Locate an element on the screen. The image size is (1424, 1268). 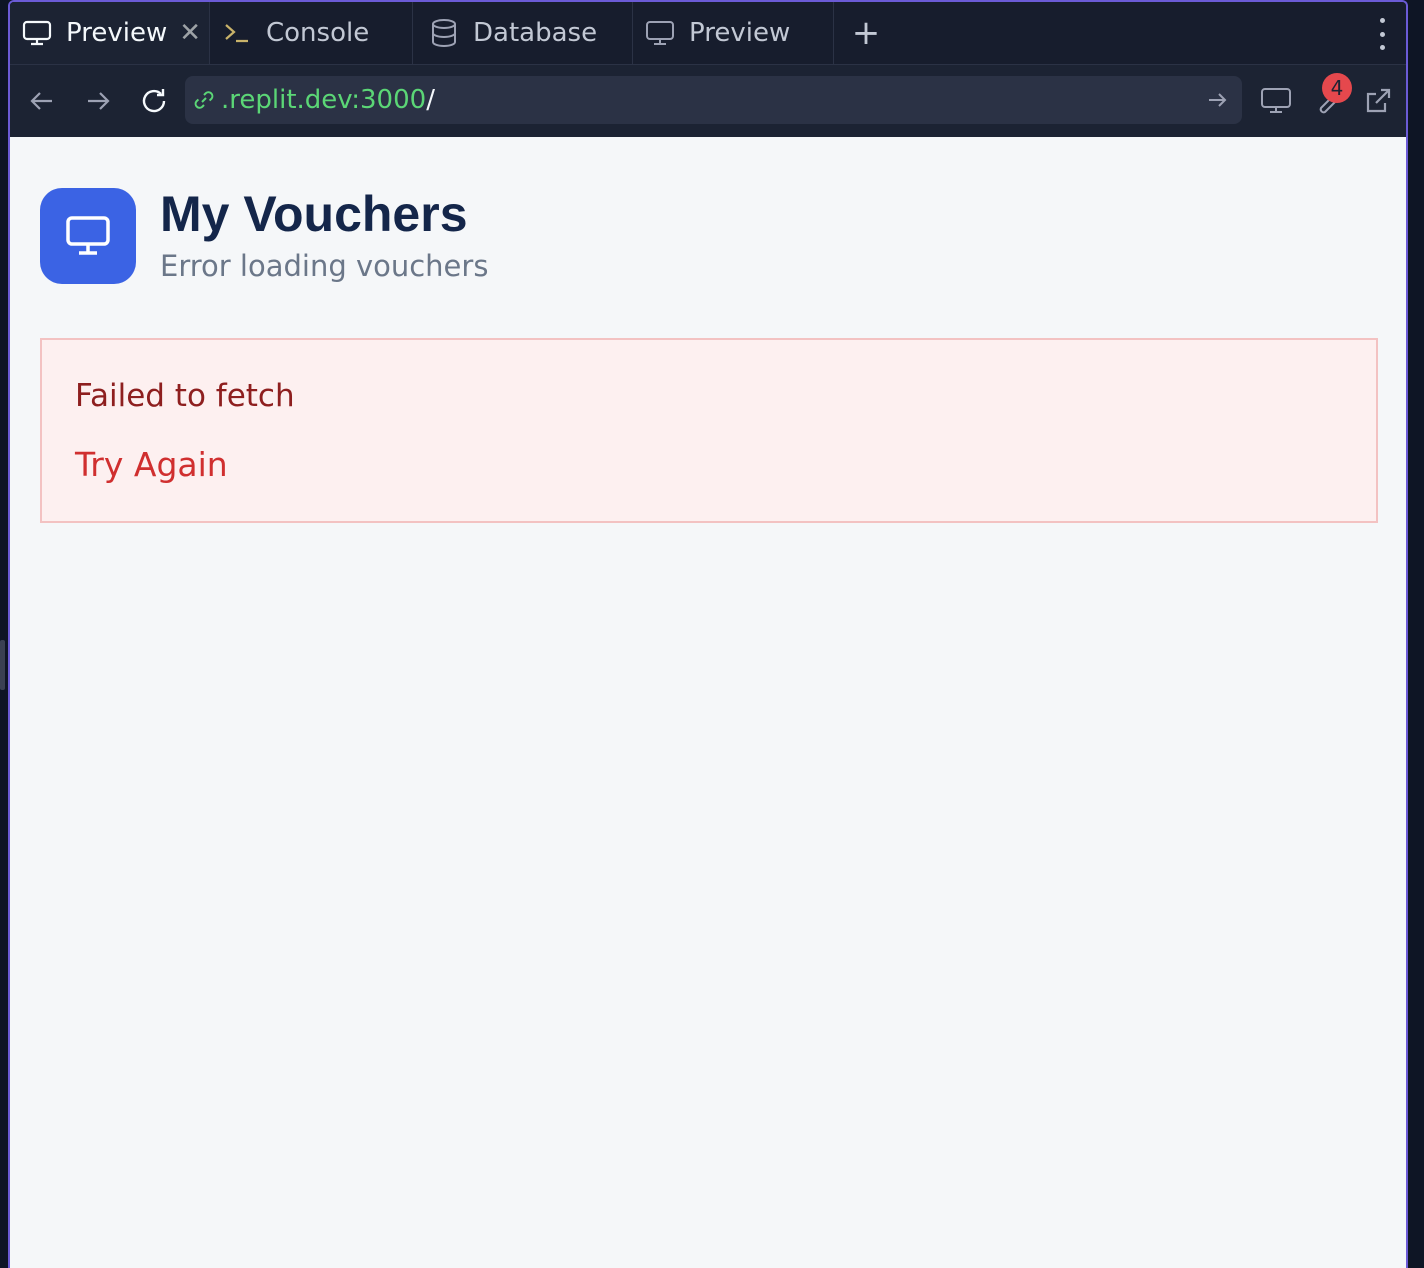
page-title: My Vouchers is located at coordinates (314, 214).